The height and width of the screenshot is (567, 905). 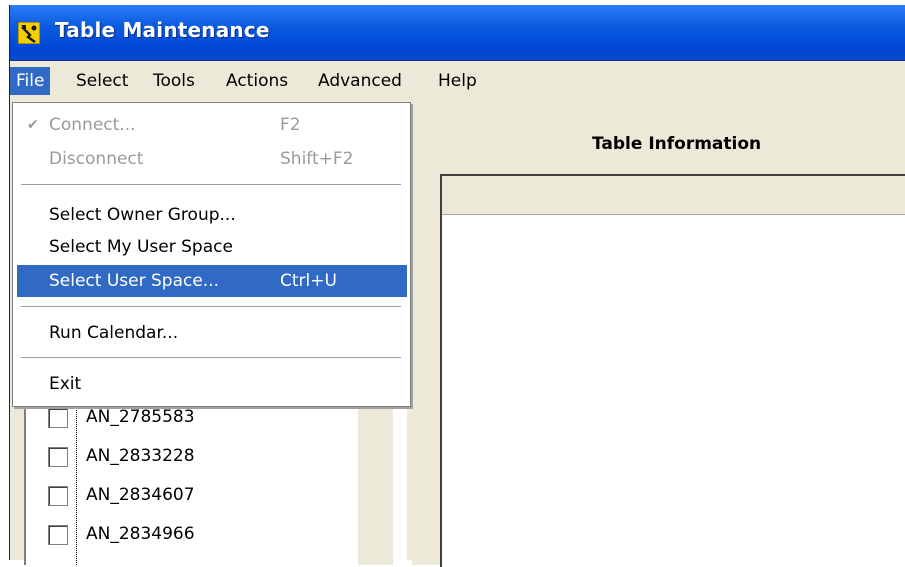 What do you see at coordinates (677, 144) in the screenshot?
I see `table-info-heading: Table Information` at bounding box center [677, 144].